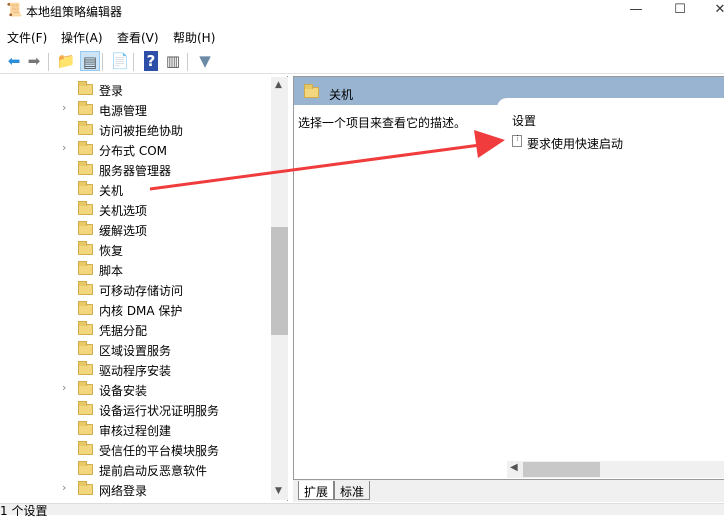  What do you see at coordinates (205, 61) in the screenshot?
I see `filter-icon: ▼` at bounding box center [205, 61].